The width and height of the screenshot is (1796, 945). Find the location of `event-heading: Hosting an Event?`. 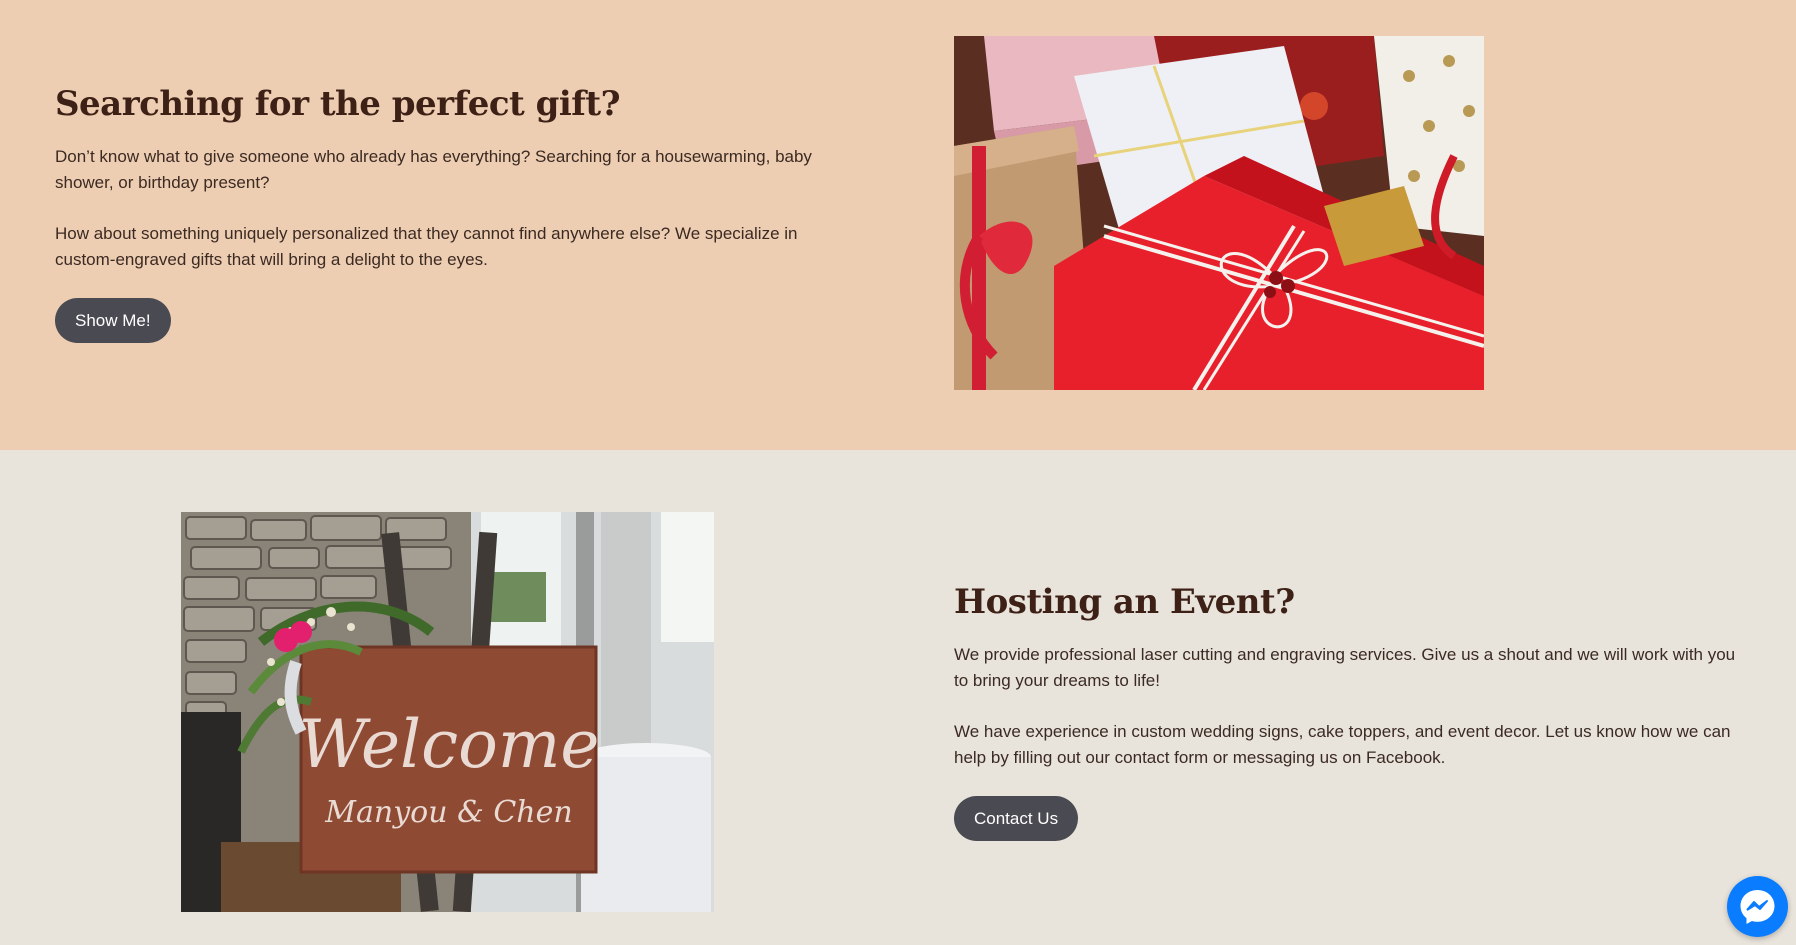

event-heading: Hosting an Event? is located at coordinates (1124, 602).